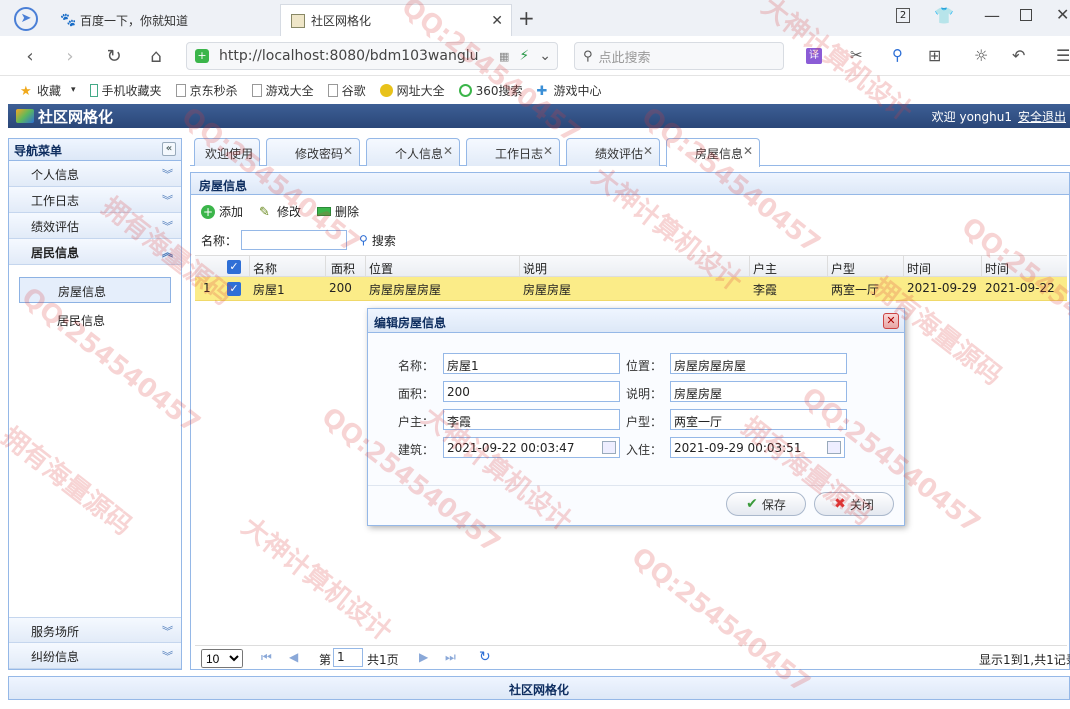 The image size is (1070, 709). Describe the element at coordinates (415, 366) in the screenshot. I see `name-label: 名称：` at that location.